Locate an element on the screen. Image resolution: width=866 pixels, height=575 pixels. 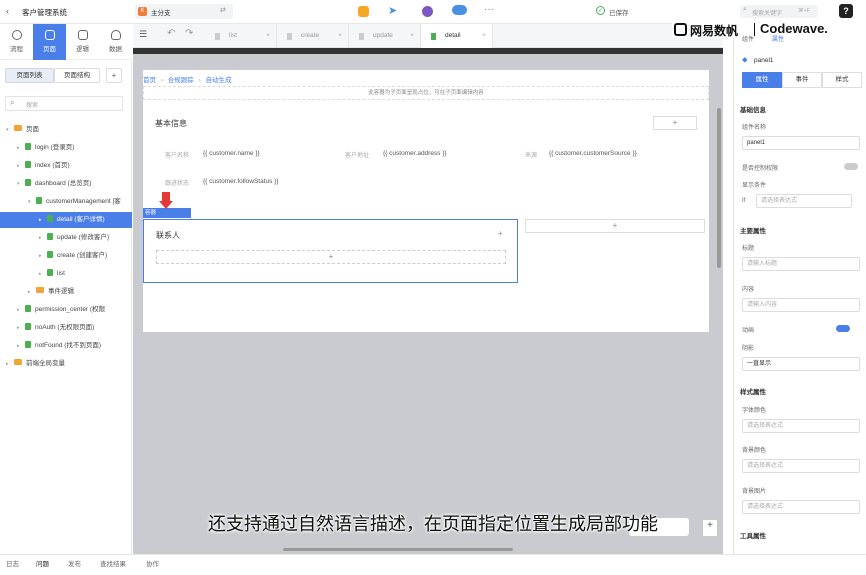
animation-toggle is located at coordinates (843, 328).